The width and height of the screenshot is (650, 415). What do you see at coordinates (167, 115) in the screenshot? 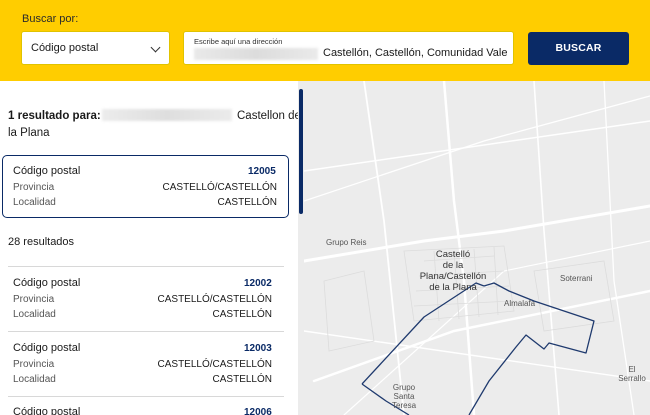
I see `results-redacted-query` at bounding box center [167, 115].